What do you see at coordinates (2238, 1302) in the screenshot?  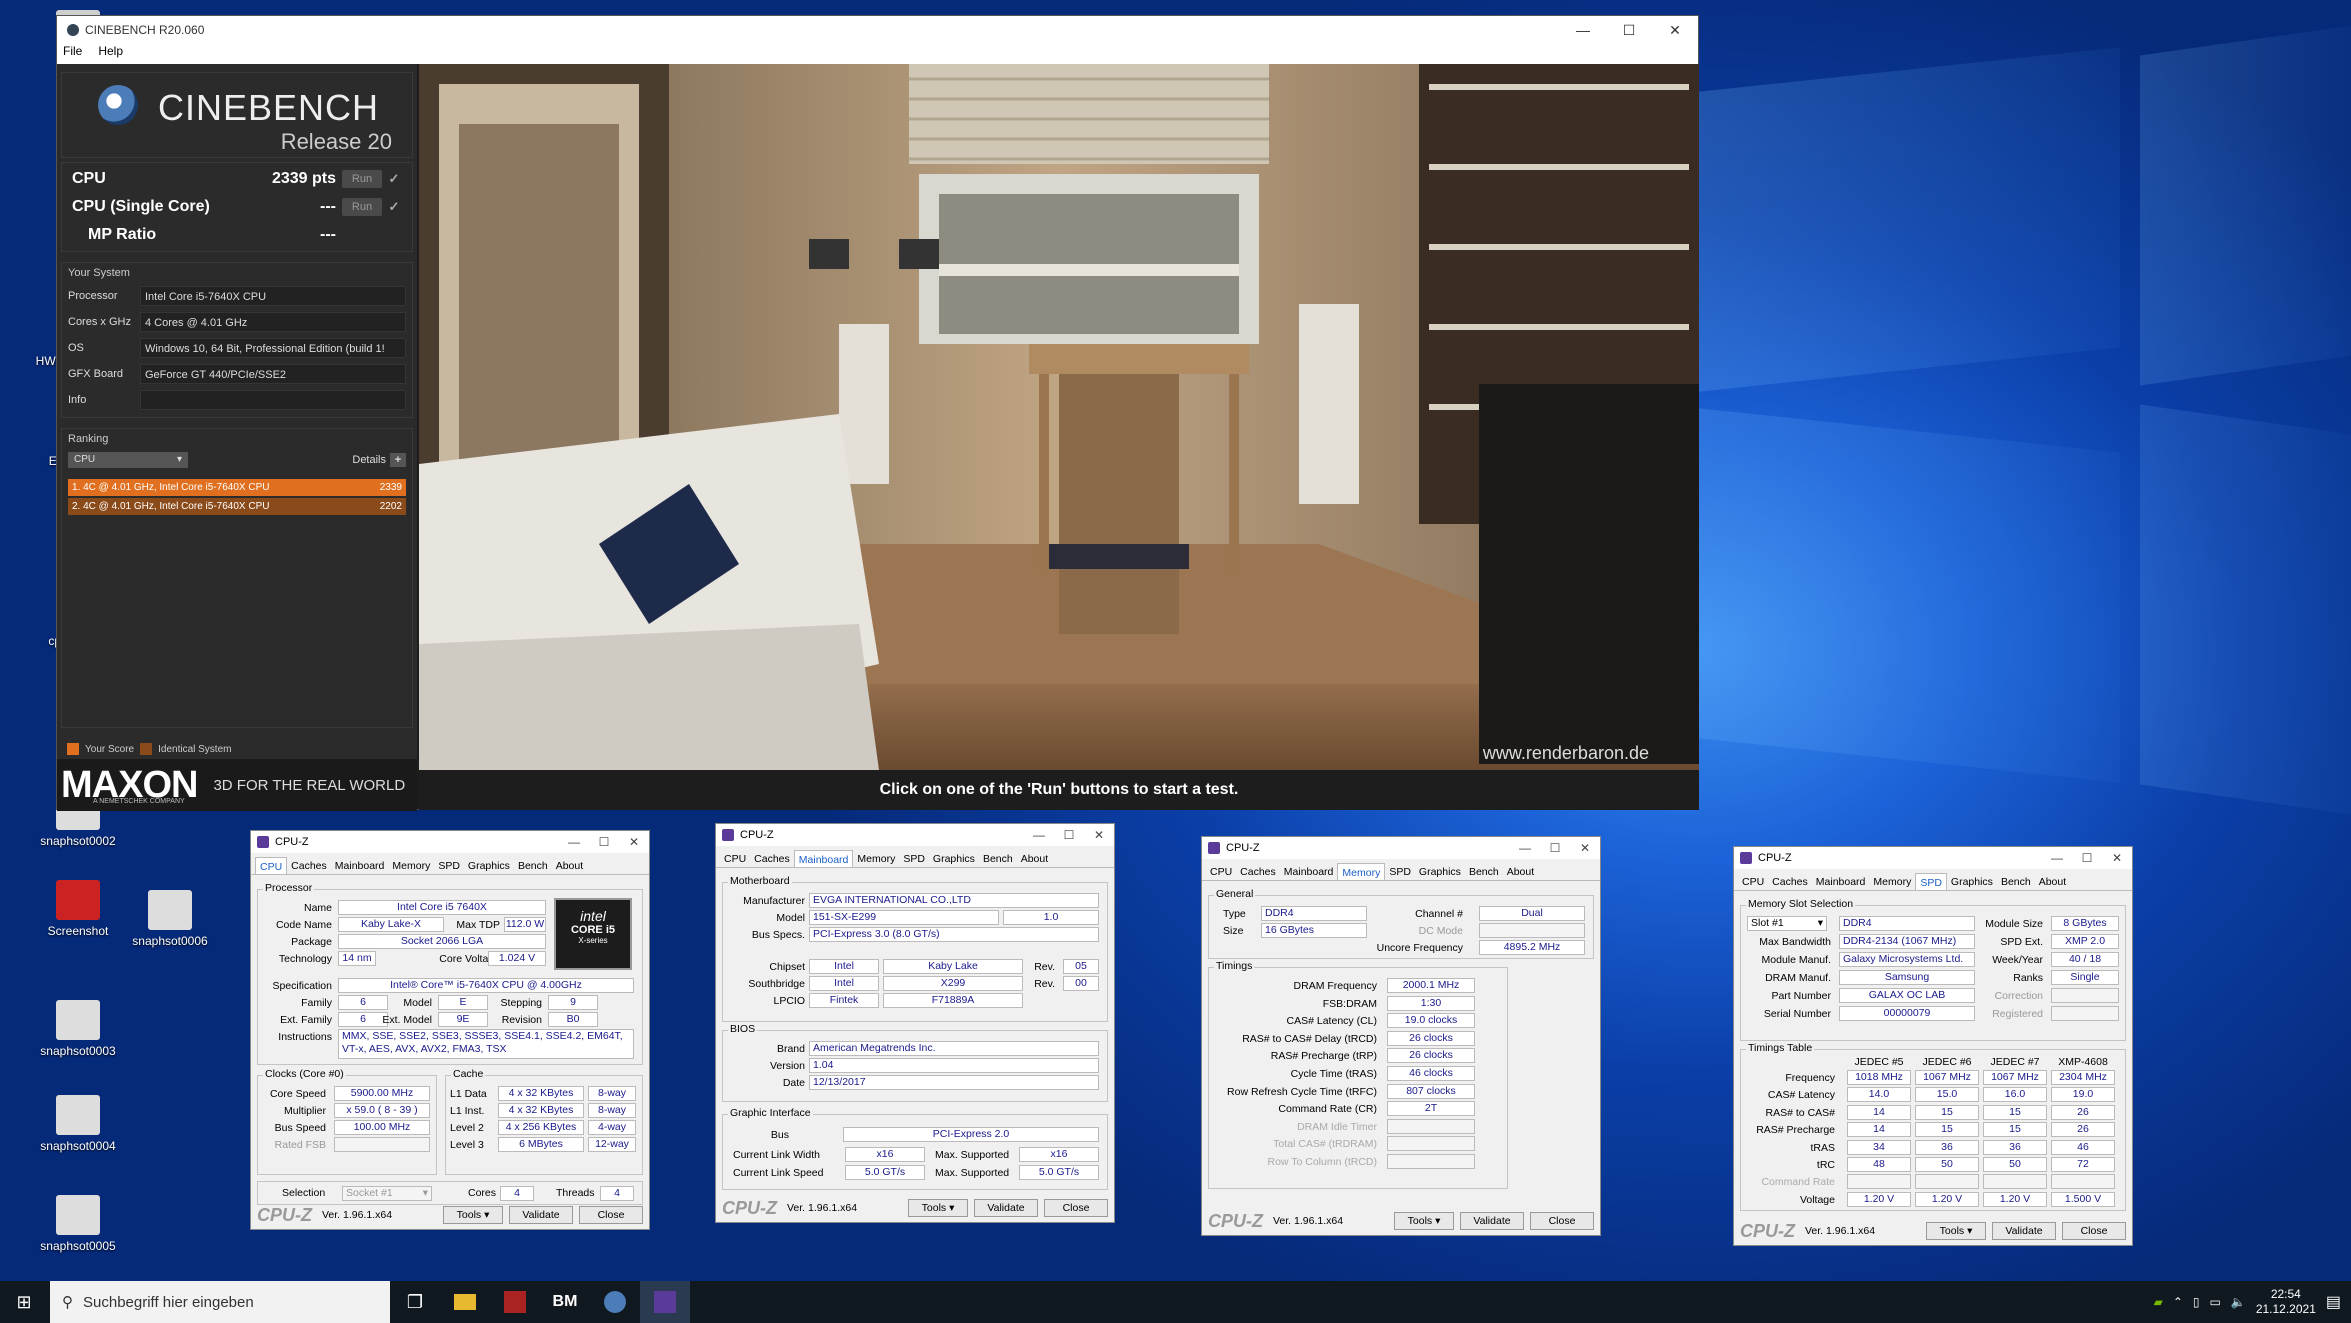 I see `volume-icon: 🔈` at bounding box center [2238, 1302].